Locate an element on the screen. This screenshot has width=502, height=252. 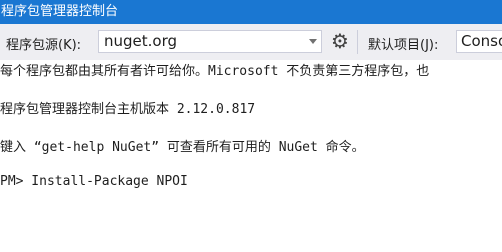
package-source-label: 程序包源(K): is located at coordinates (44, 45).